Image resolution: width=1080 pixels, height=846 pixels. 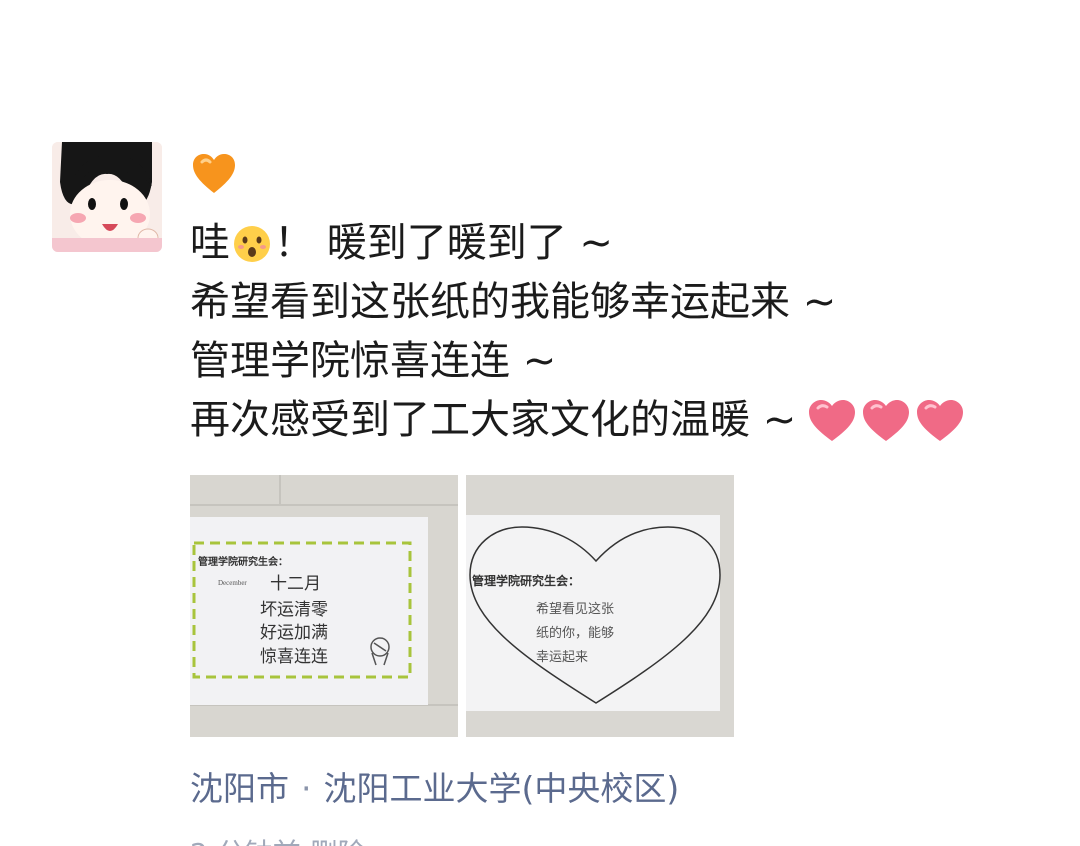 What do you see at coordinates (294, 609) in the screenshot?
I see `photo-1-line-1: 坏运清零` at bounding box center [294, 609].